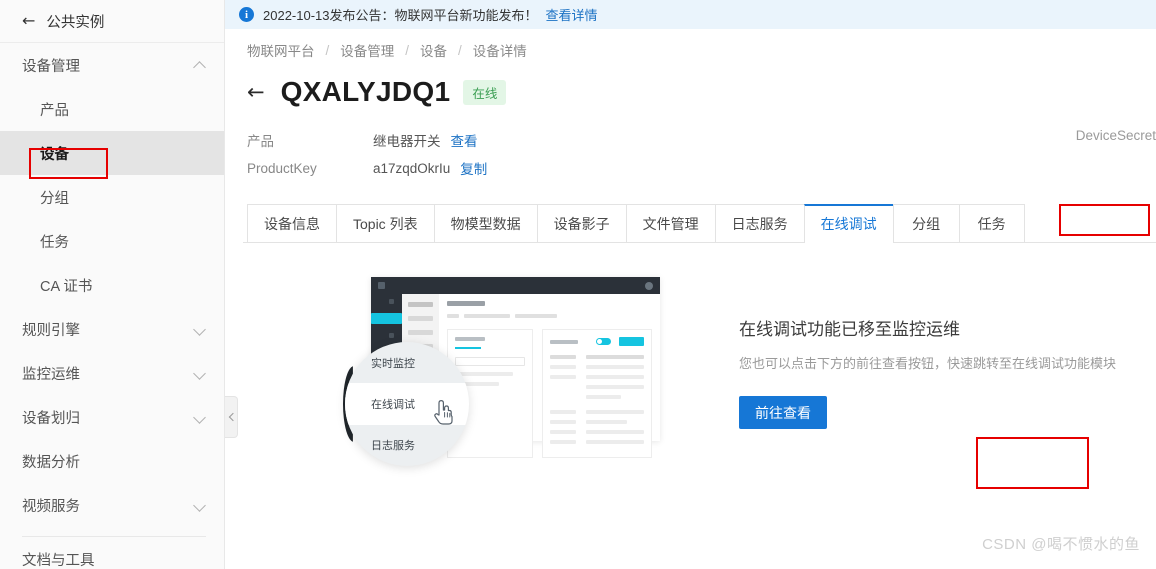 The height and width of the screenshot is (569, 1156). Describe the element at coordinates (281, 50) in the screenshot. I see `breadcrumb-item-platform: 物联网平台` at that location.